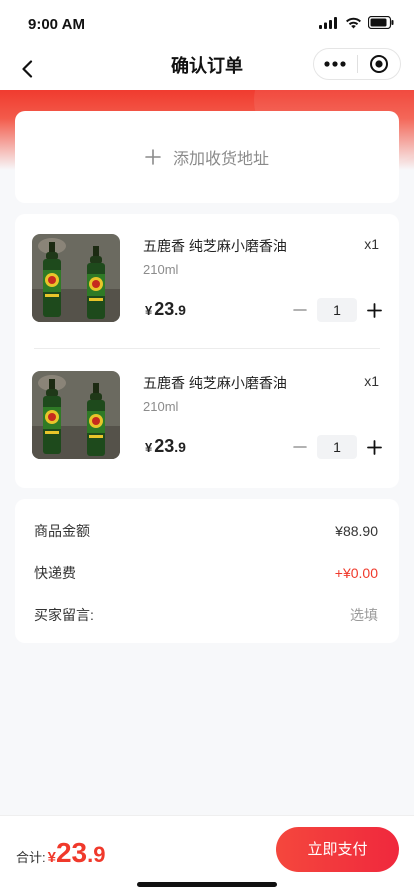 The height and width of the screenshot is (896, 414). What do you see at coordinates (55, 573) in the screenshot?
I see `shipping-label: 快递费` at bounding box center [55, 573].